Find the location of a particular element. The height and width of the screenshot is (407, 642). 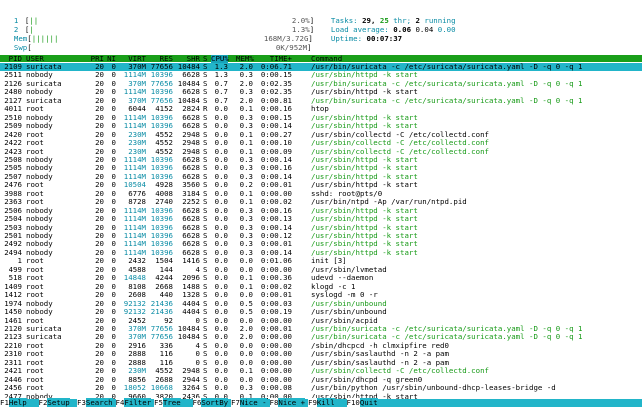

cell-virt: 10504 is located at coordinates (134, 185).